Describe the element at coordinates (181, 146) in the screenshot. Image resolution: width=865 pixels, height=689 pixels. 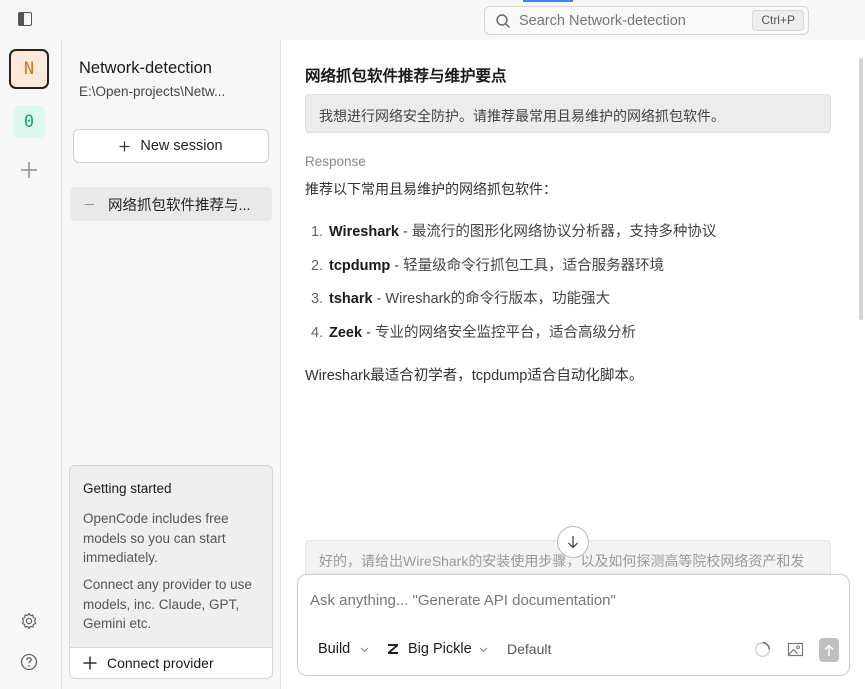
I see `new-session-label: New session` at that location.